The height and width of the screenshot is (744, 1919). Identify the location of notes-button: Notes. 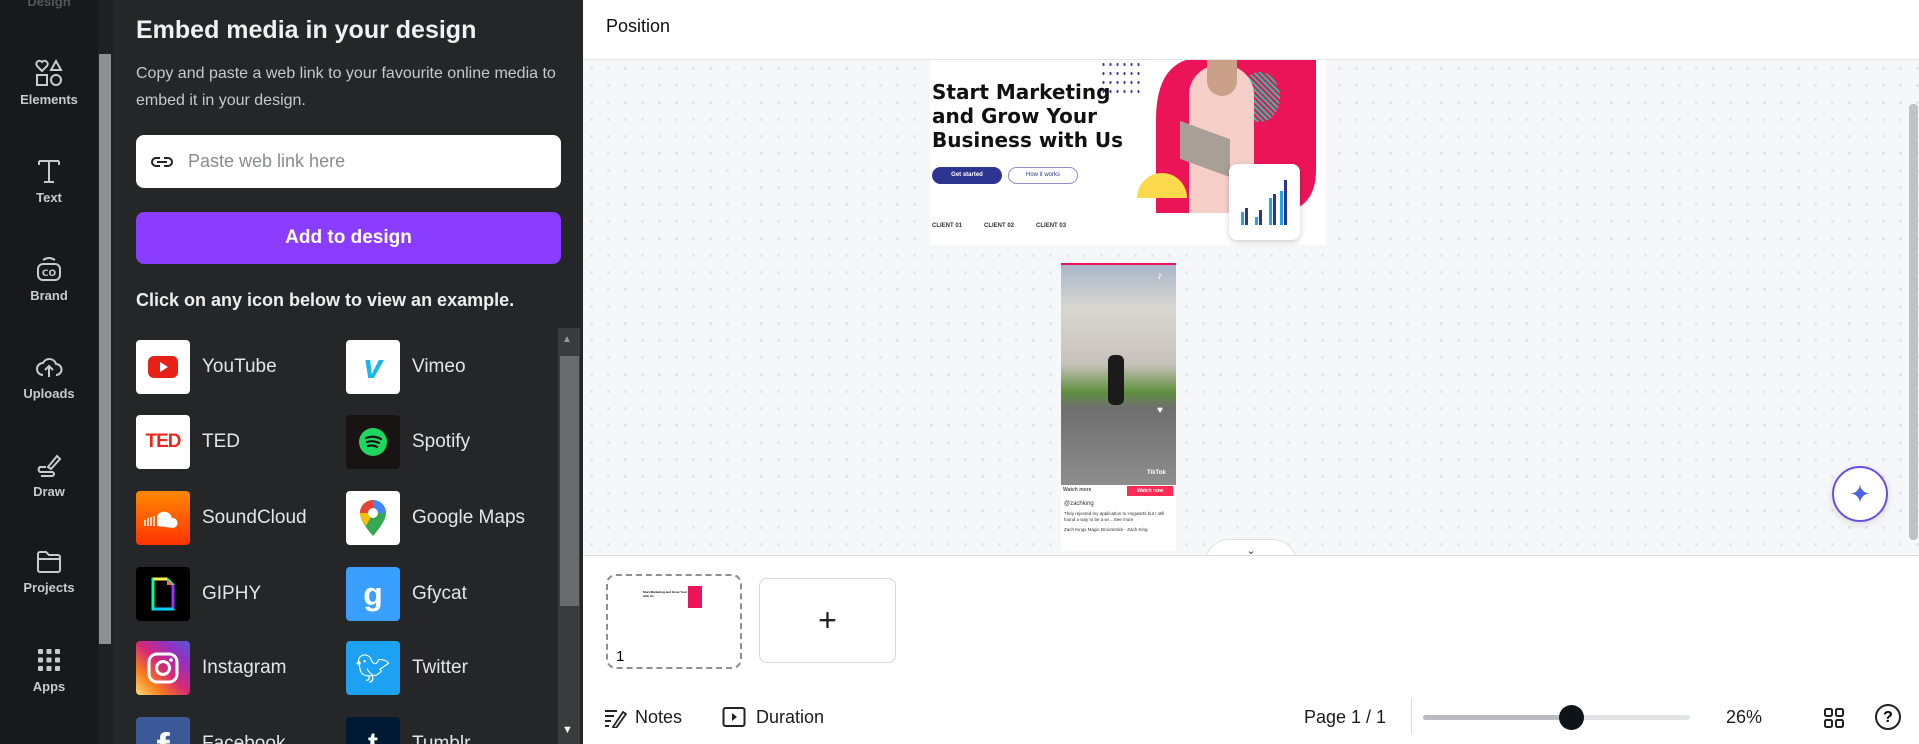
(642, 717).